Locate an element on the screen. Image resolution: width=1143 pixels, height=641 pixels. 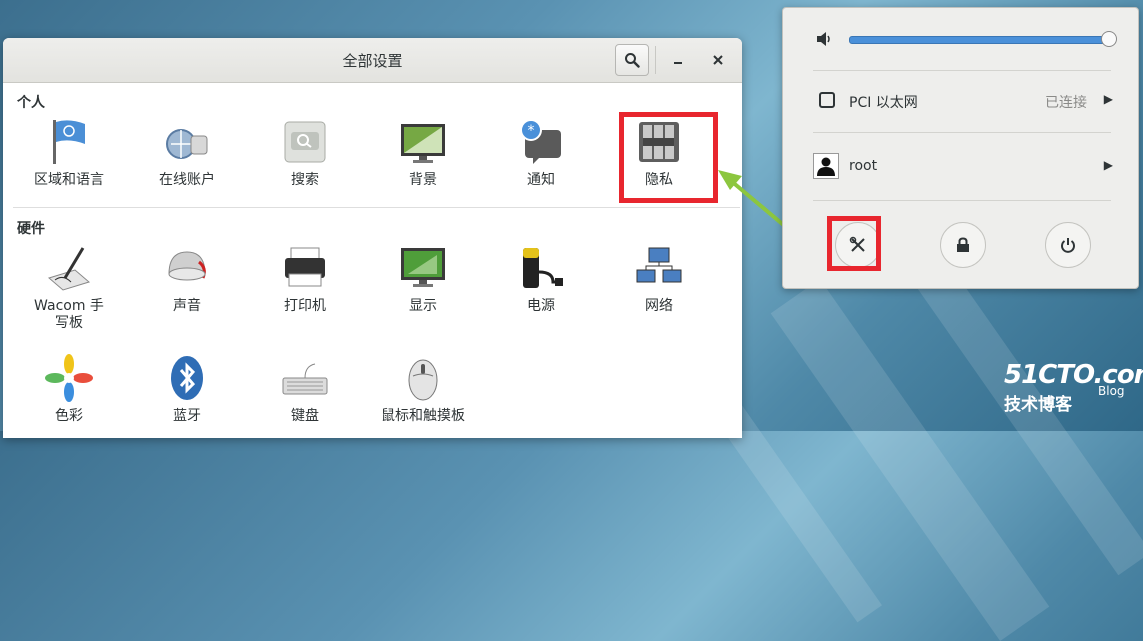
network-label: PCI 以太网 is located at coordinates (883, 103).